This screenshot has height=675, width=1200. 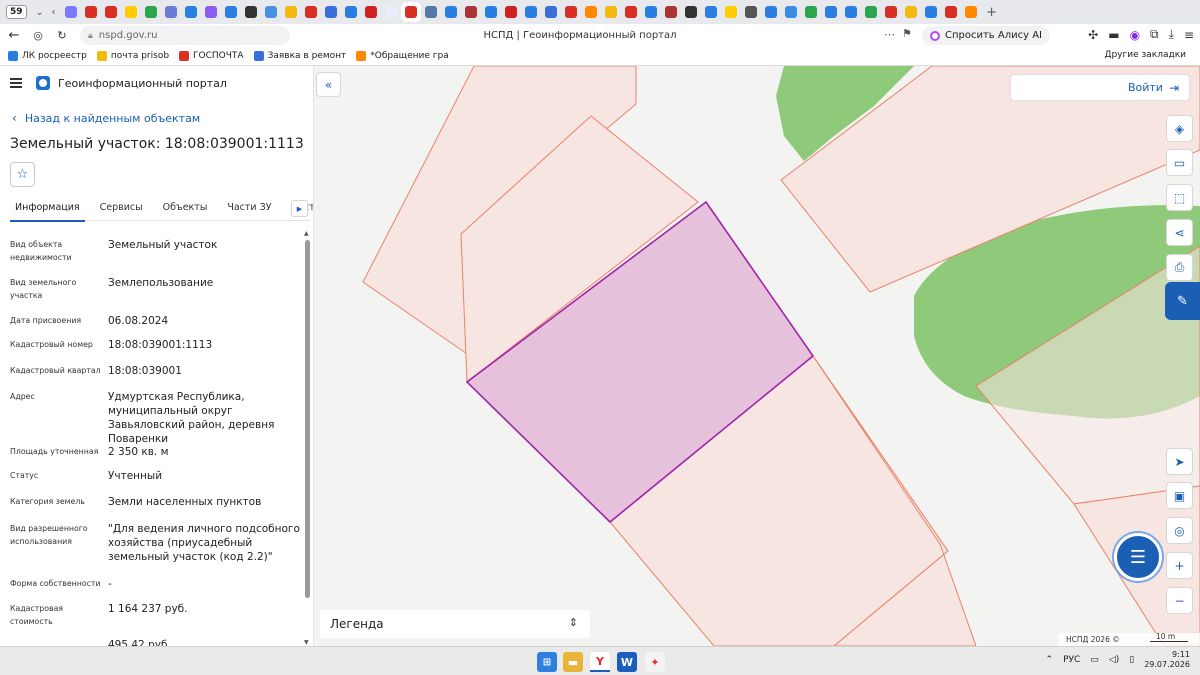 I want to click on more-dots-icon: ⋯, so click(x=889, y=34).